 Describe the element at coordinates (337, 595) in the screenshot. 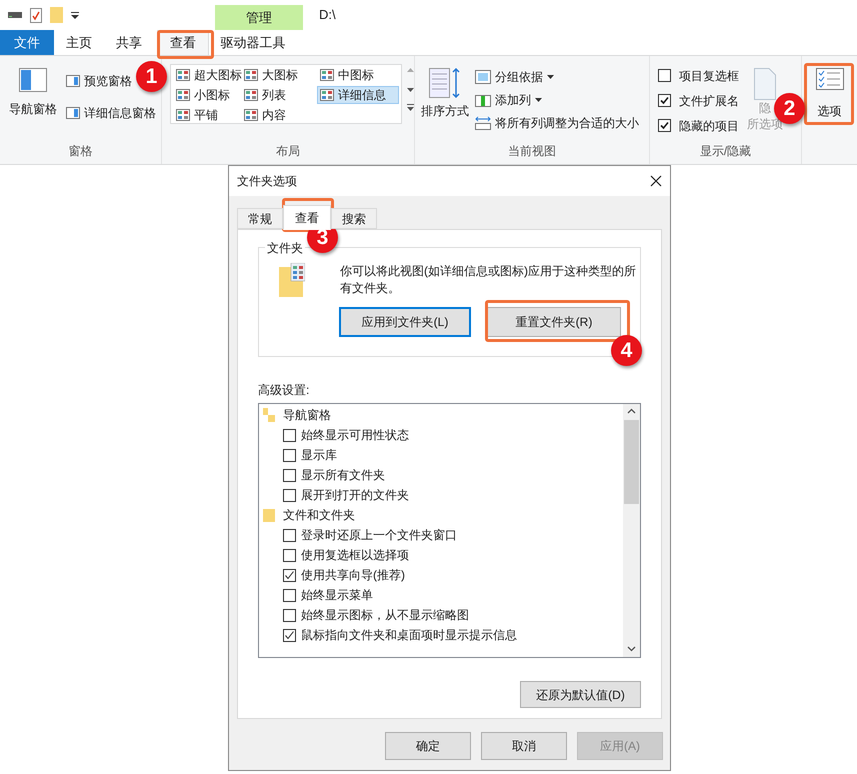

I see `setting-label: 始终显示菜单` at that location.